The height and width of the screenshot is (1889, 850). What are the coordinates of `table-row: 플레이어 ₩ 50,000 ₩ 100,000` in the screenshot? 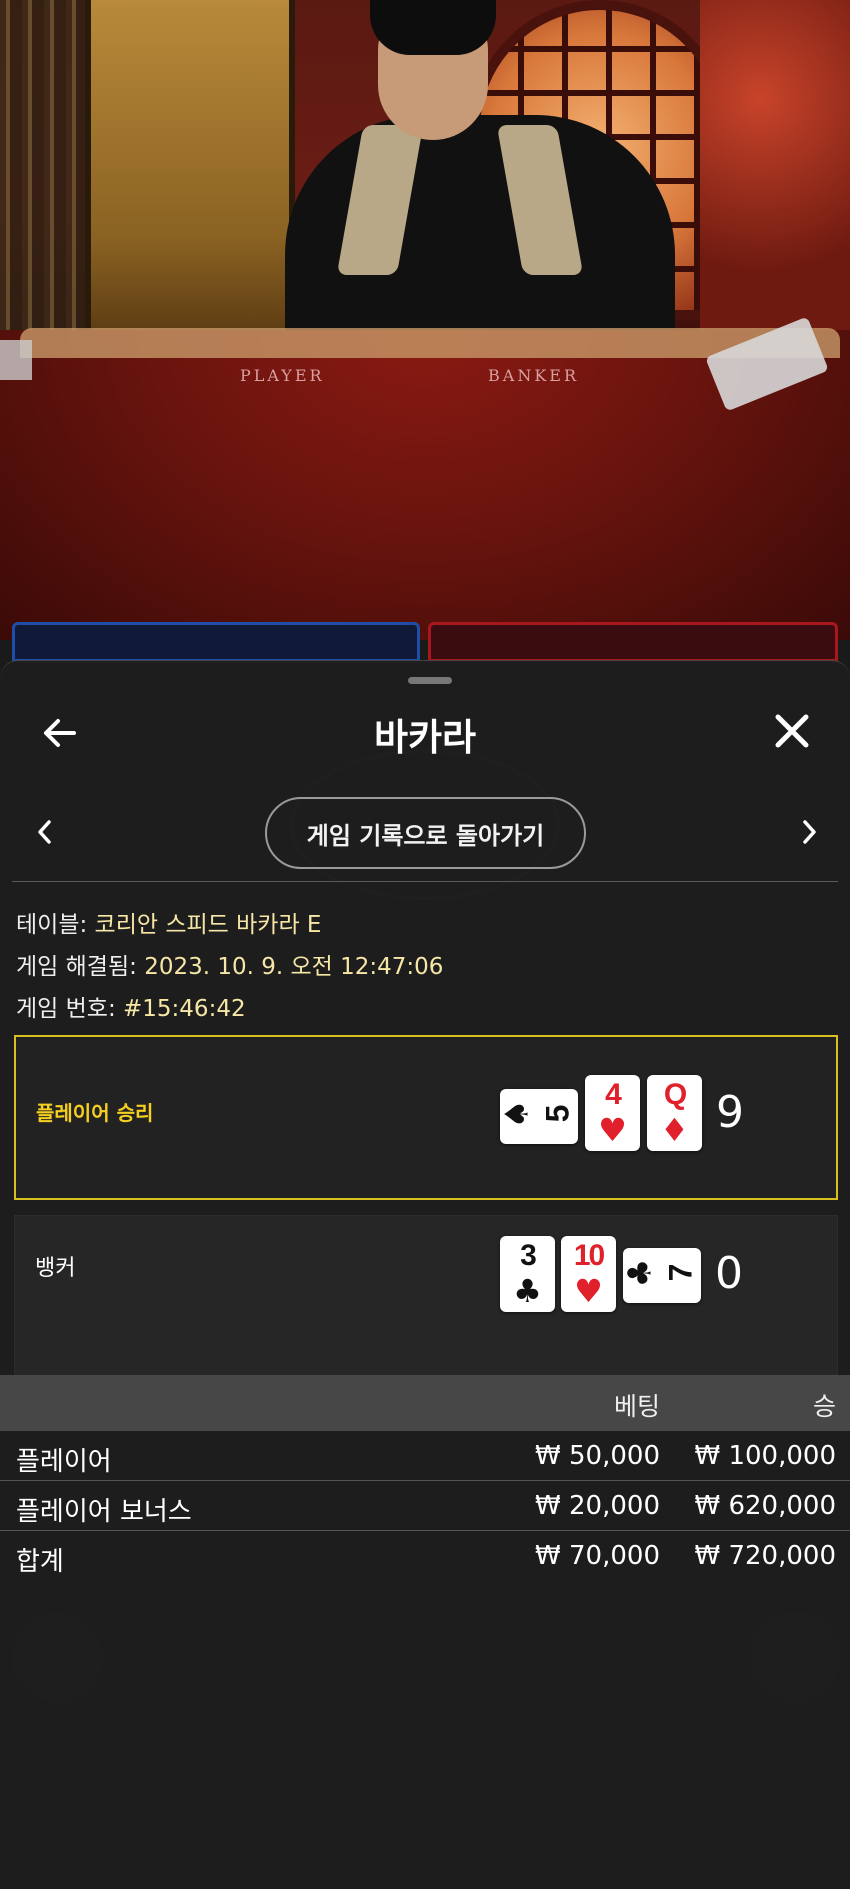 It's located at (425, 1456).